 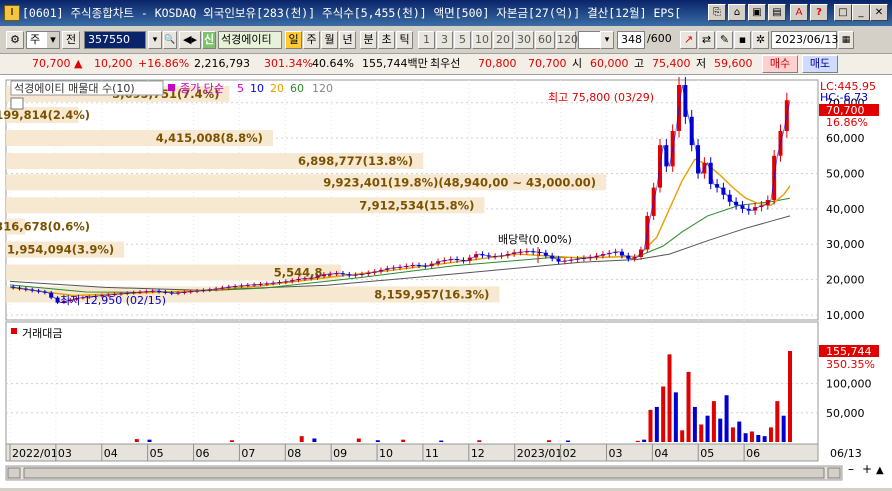 What do you see at coordinates (850, 364) in the screenshot?
I see `last-volume-pct: 350.35%` at bounding box center [850, 364].